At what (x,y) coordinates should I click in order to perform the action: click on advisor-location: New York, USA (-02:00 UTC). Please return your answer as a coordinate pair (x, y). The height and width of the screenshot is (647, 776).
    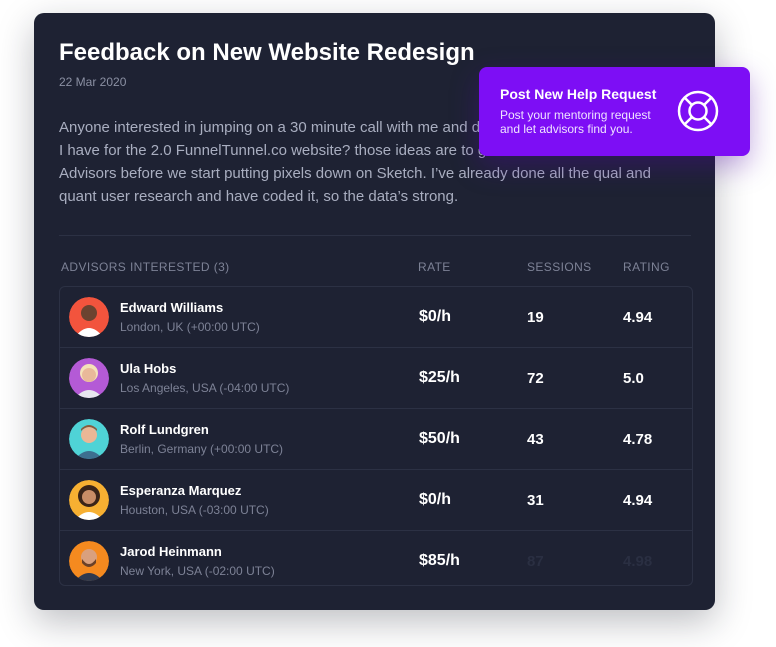
    Looking at the image, I should click on (197, 571).